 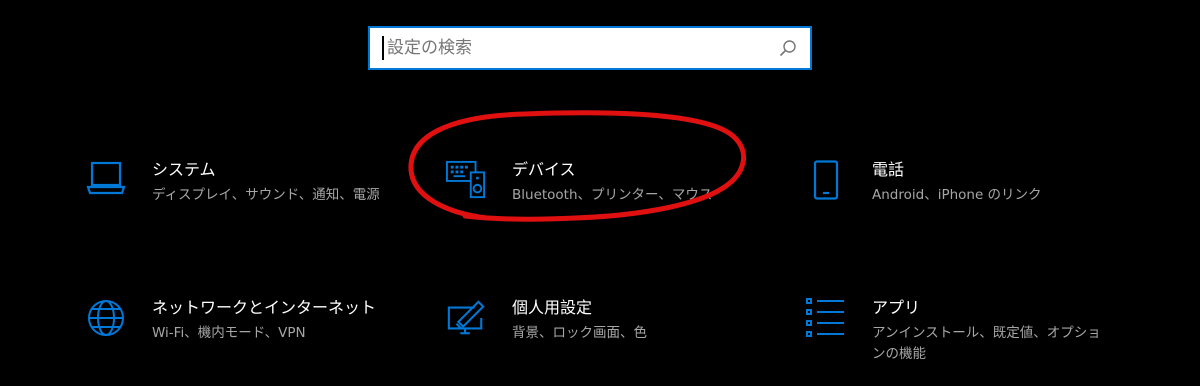 What do you see at coordinates (896, 307) in the screenshot?
I see `tile-title: アプリ` at bounding box center [896, 307].